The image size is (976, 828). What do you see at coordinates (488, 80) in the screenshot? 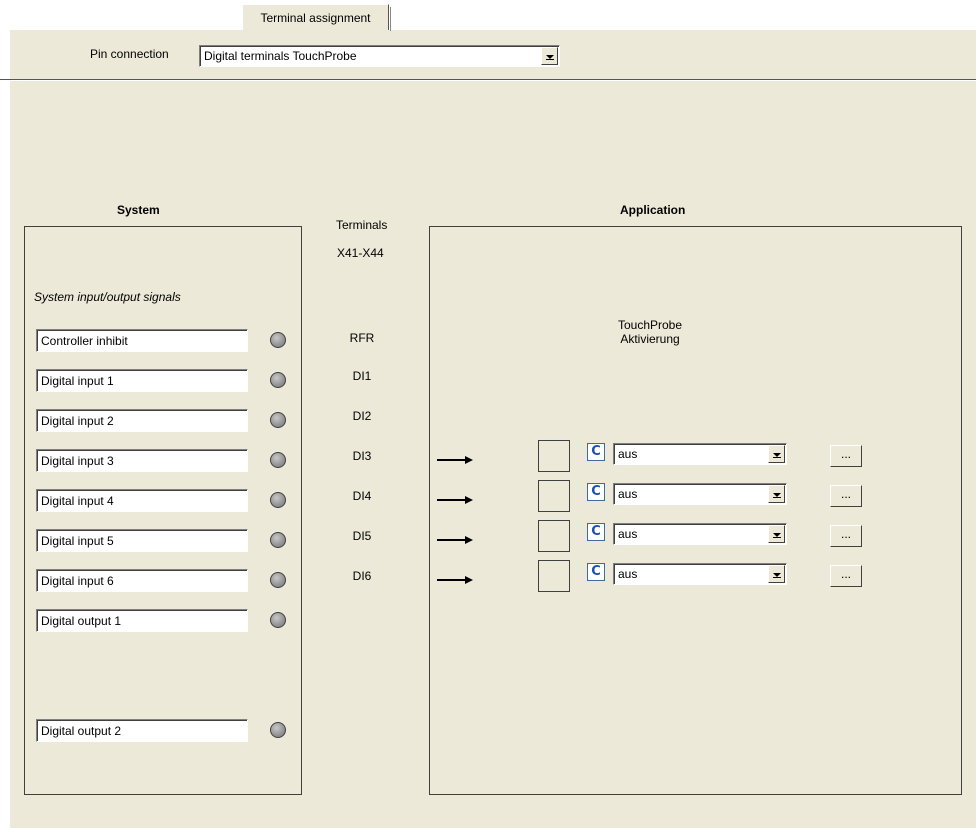
I see `divider-highlight` at bounding box center [488, 80].